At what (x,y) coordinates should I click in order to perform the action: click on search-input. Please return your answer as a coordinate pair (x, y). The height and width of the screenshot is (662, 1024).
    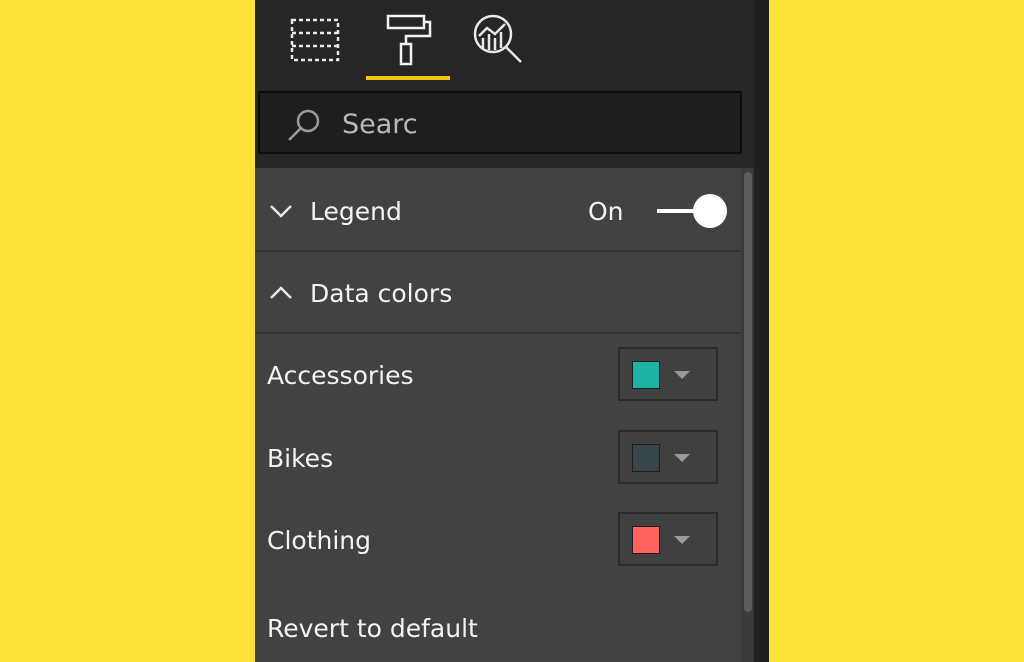
    Looking at the image, I should click on (537, 124).